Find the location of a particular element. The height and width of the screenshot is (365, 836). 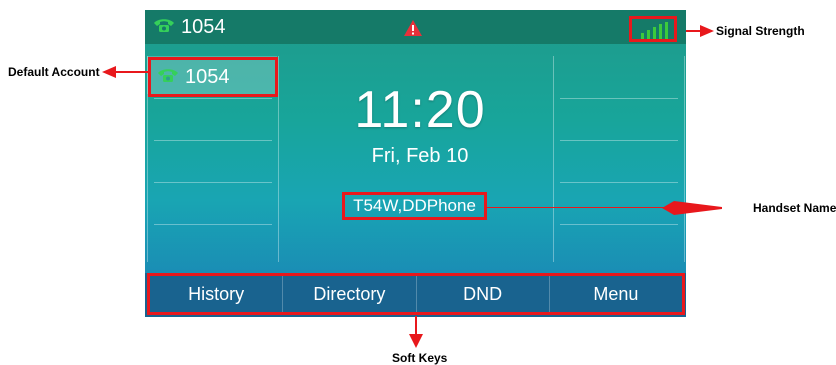

softkey-directory: Directory is located at coordinates (350, 294).